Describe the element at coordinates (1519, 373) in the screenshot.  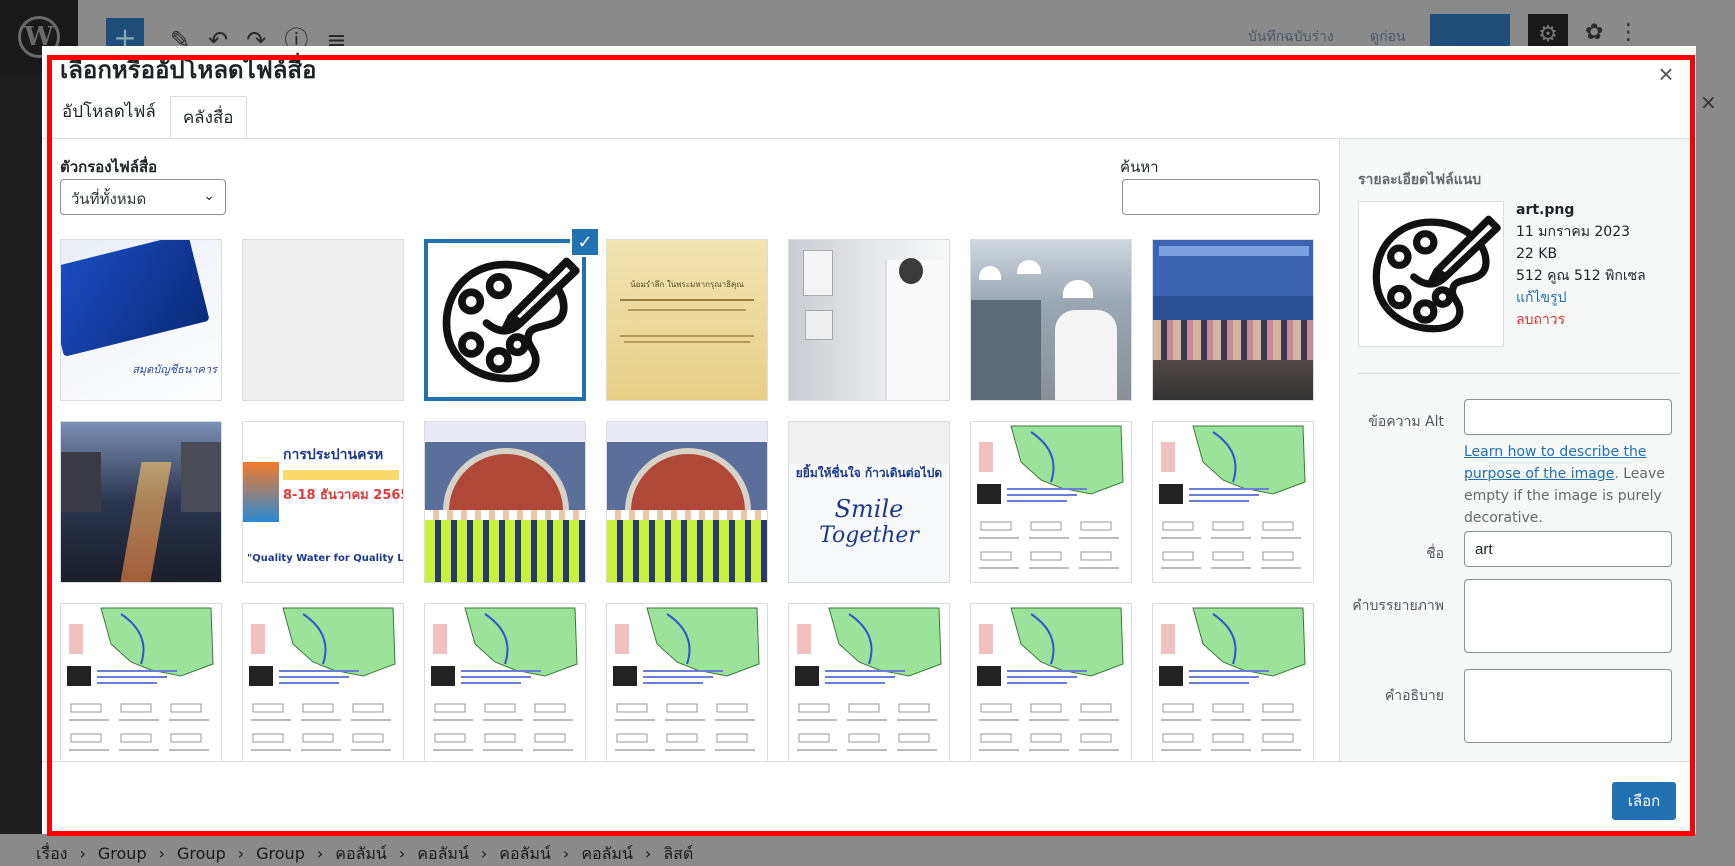
I see `details-divider` at that location.